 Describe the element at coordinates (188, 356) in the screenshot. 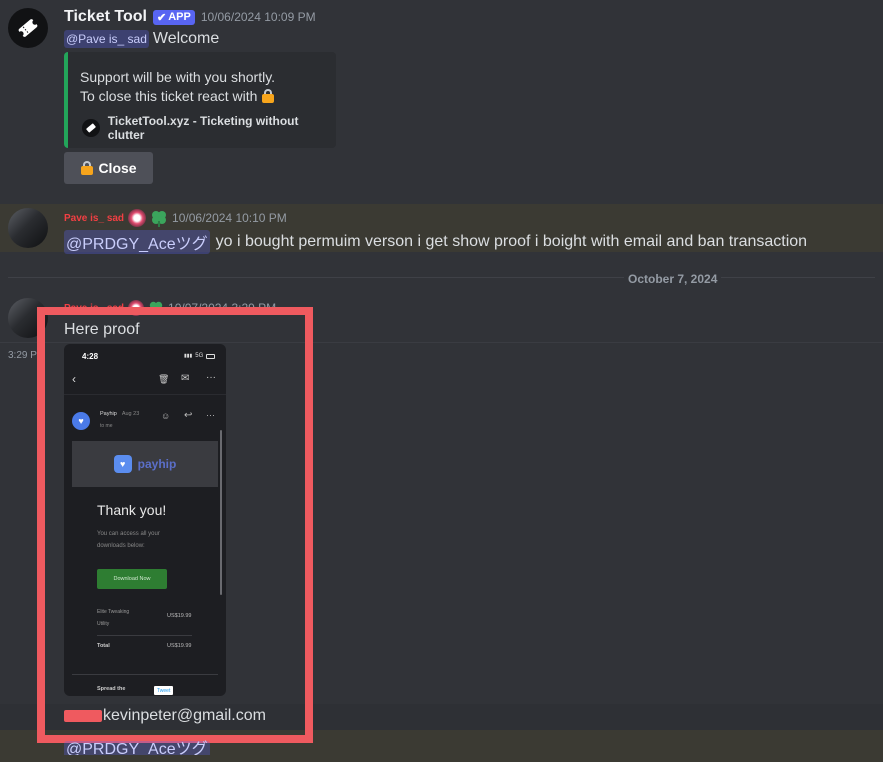

I see `signal-icon: ▮▮▮` at that location.